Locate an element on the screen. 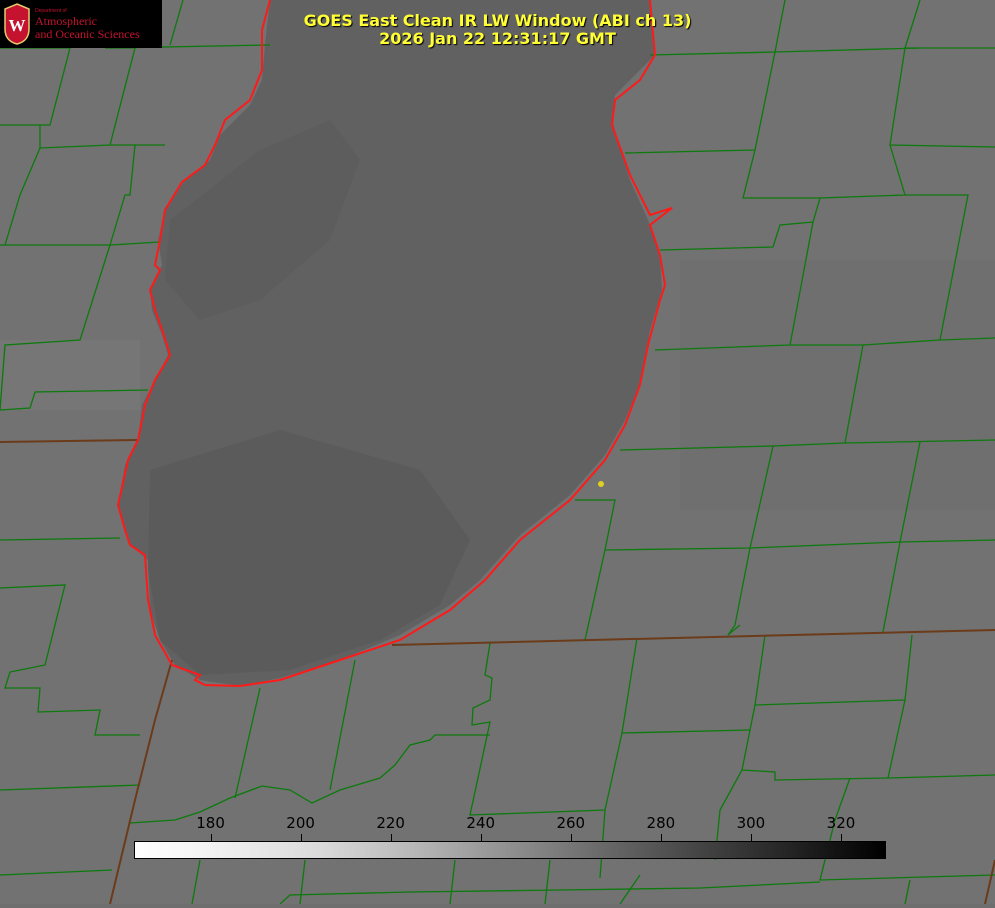  location-marker is located at coordinates (601, 484).